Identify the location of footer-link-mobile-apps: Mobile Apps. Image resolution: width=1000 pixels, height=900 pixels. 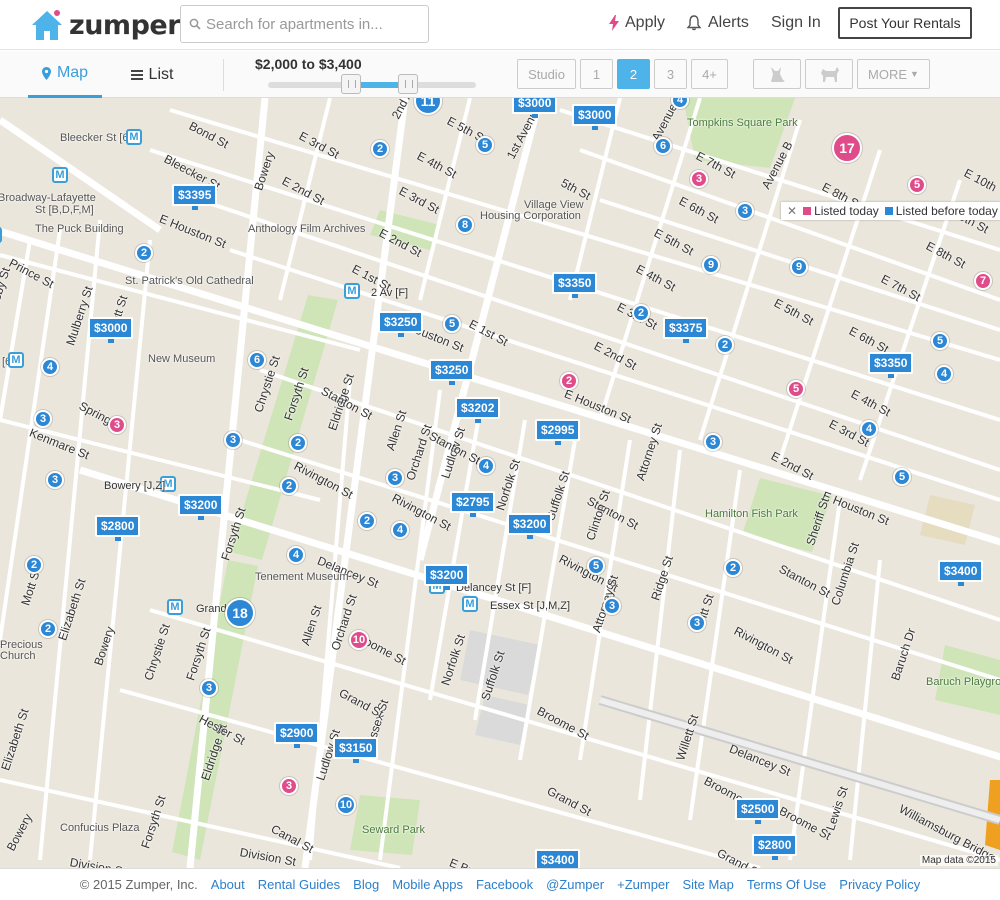
(427, 884).